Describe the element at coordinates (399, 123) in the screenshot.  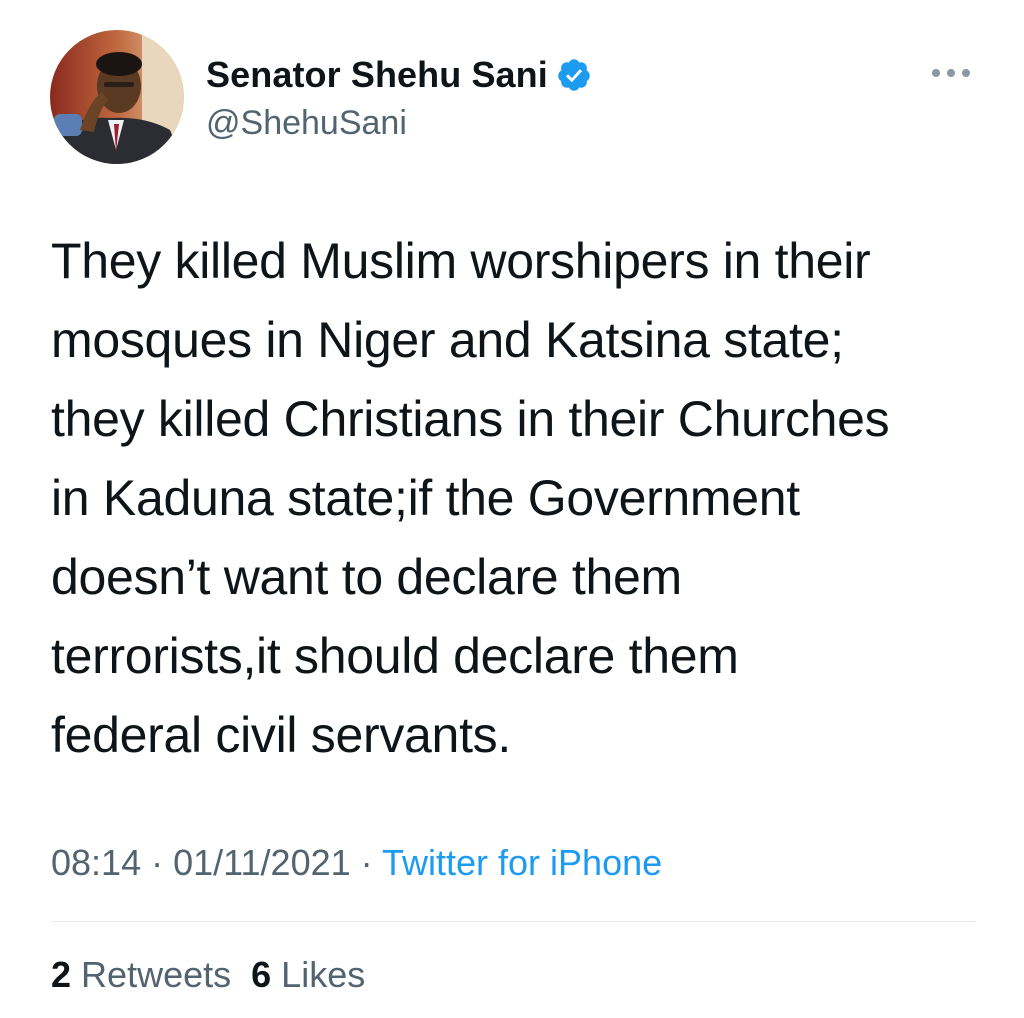
I see `user-handle: @ShehuSani` at that location.